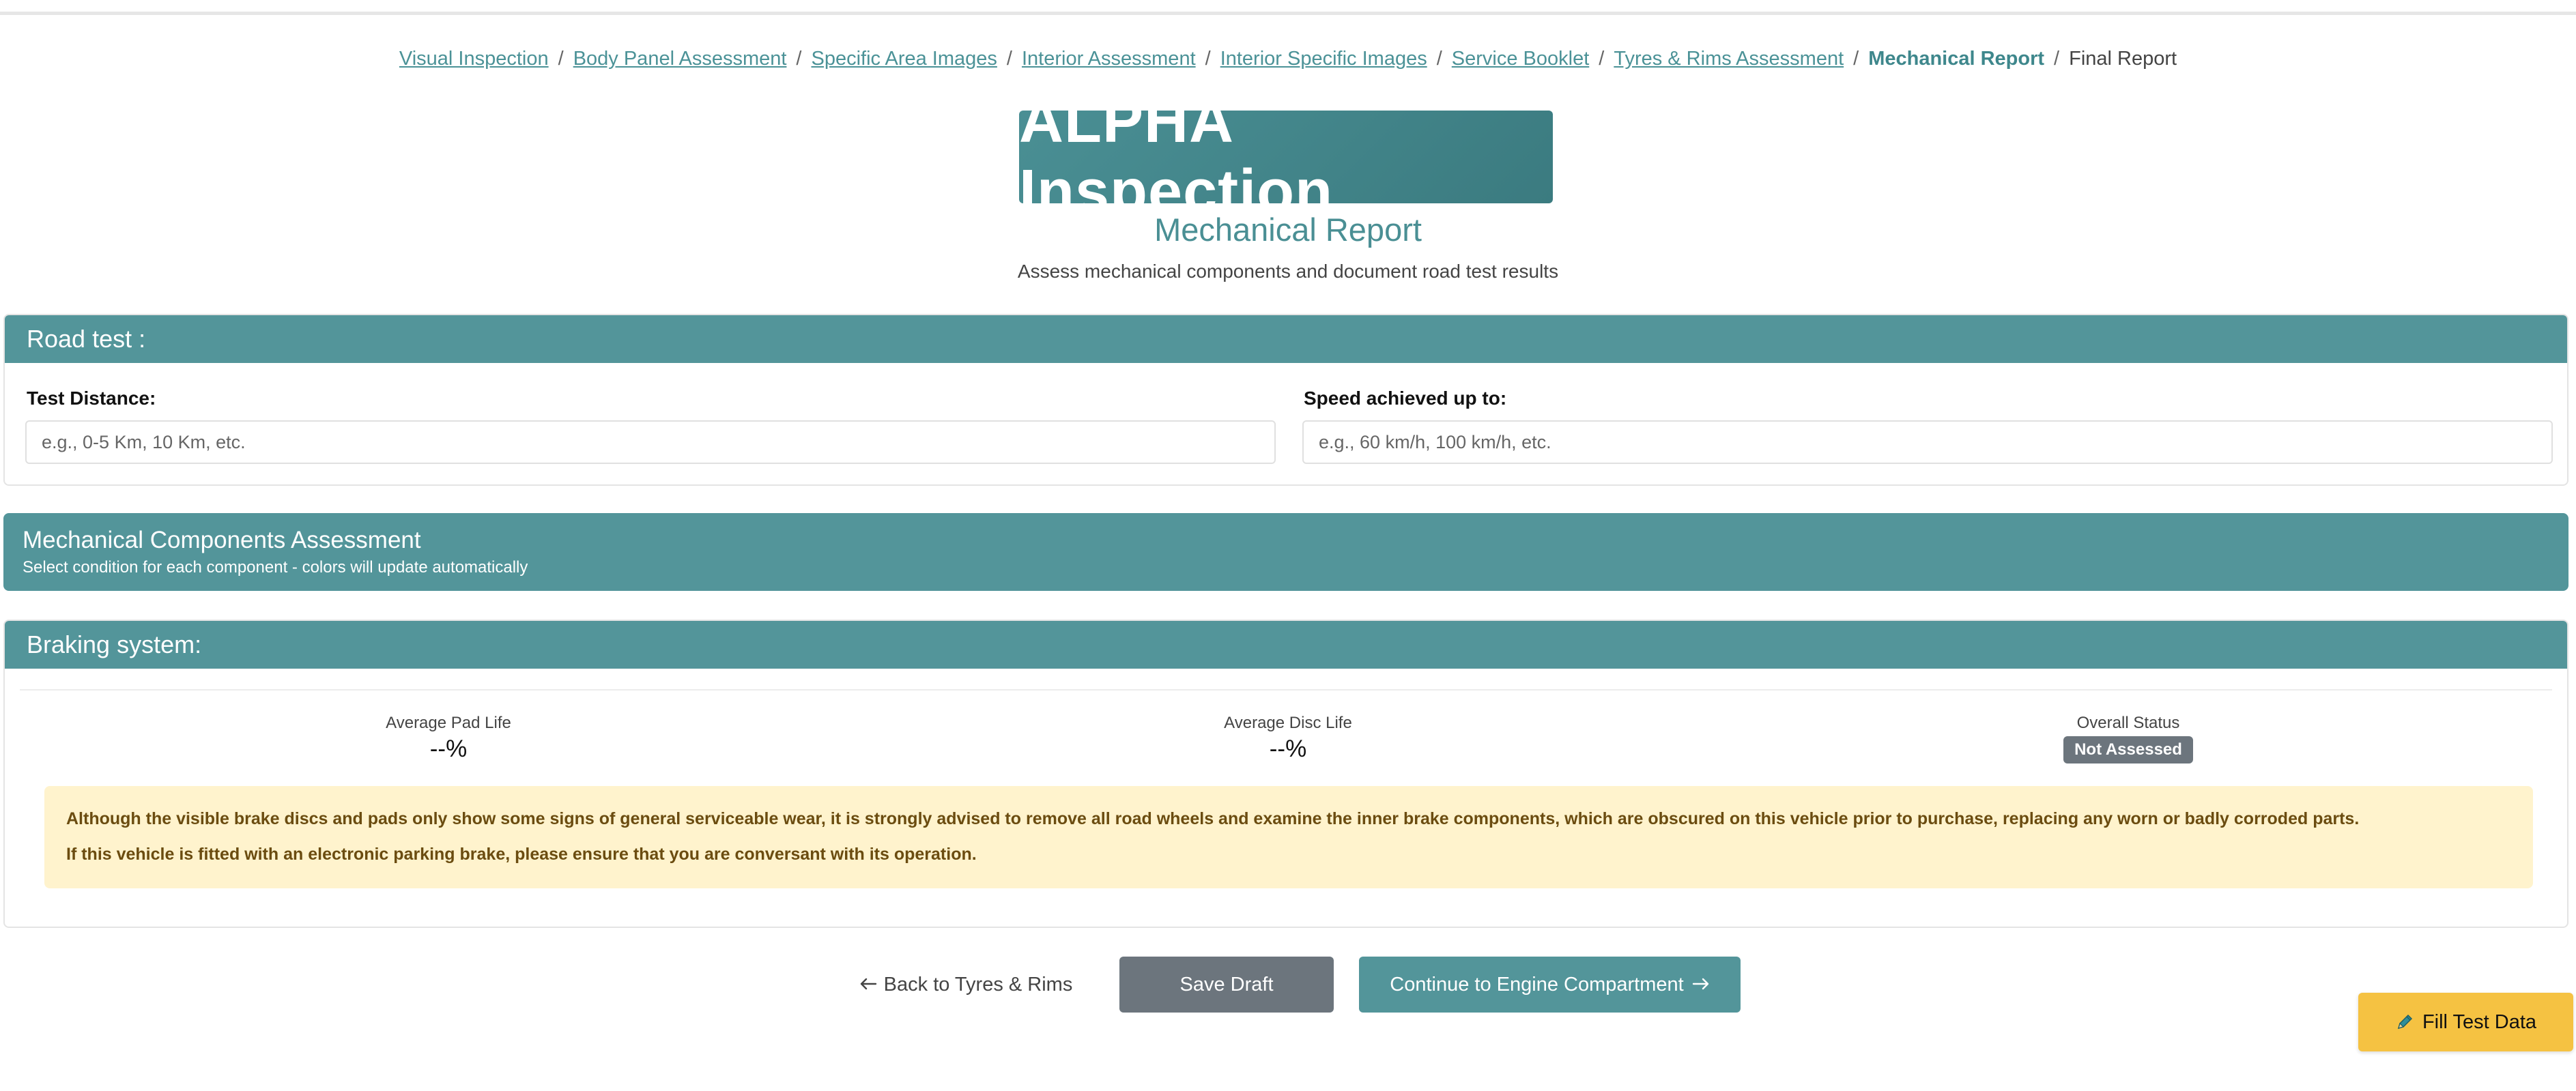  I want to click on breadcrumb-final-report: Final Report, so click(2123, 59).